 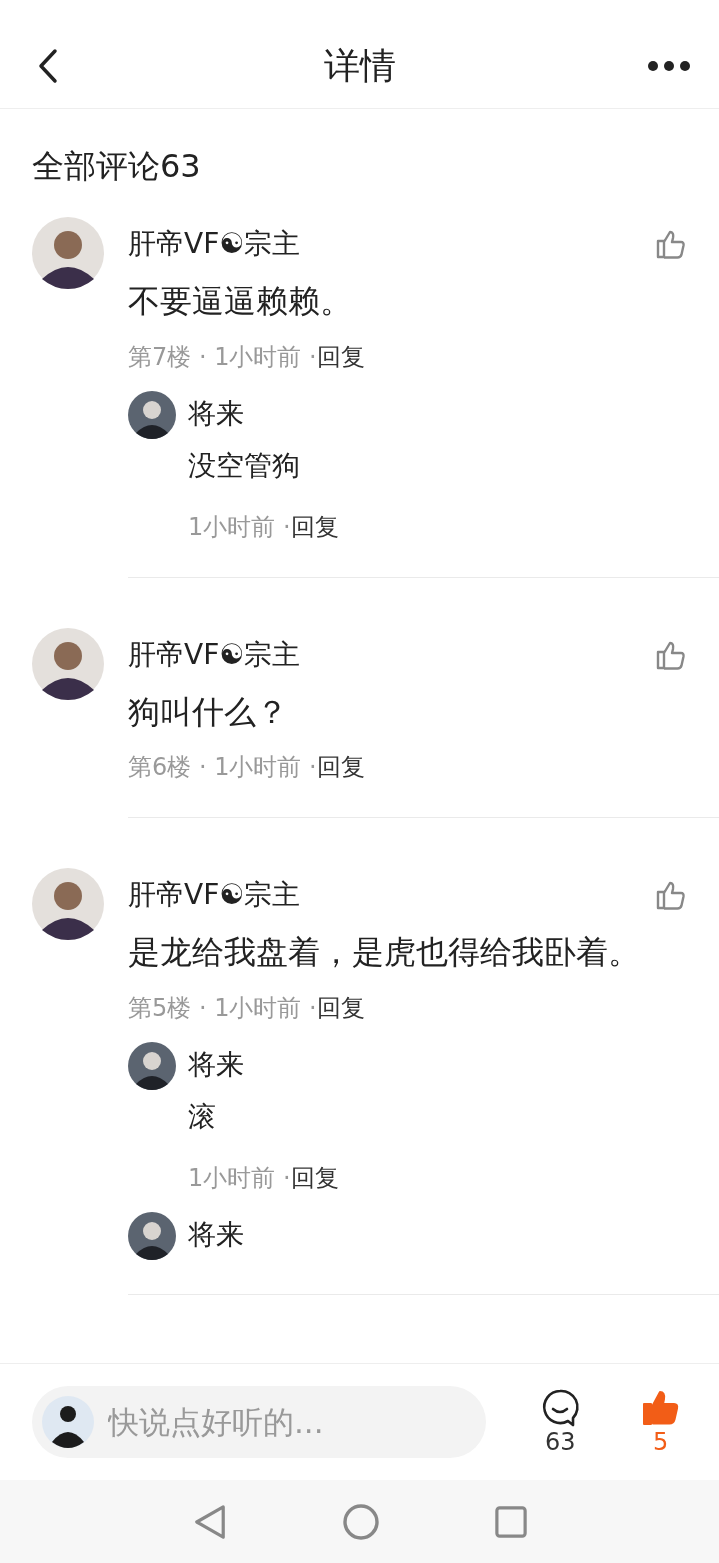 What do you see at coordinates (117, 166) in the screenshot?
I see `section-title: 全部评论63` at bounding box center [117, 166].